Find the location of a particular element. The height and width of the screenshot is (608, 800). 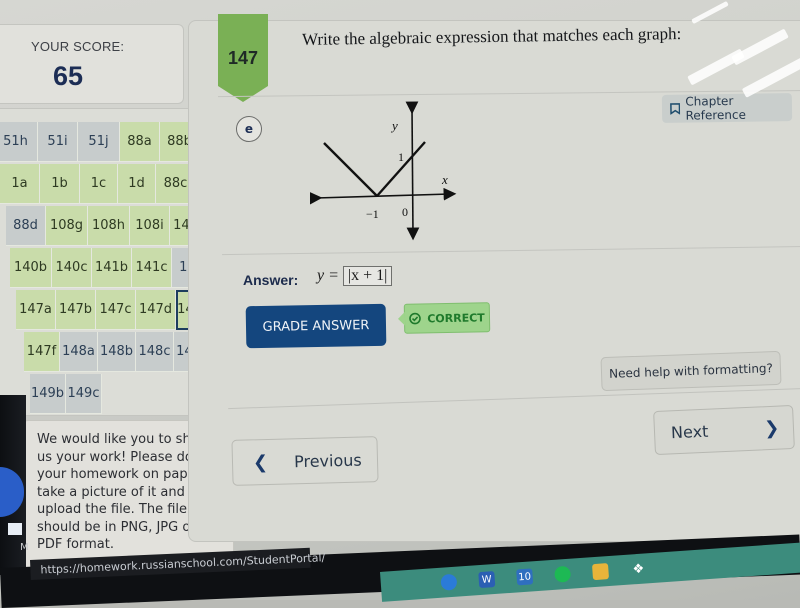

chevron-left-icon: ❮ is located at coordinates (260, 462).